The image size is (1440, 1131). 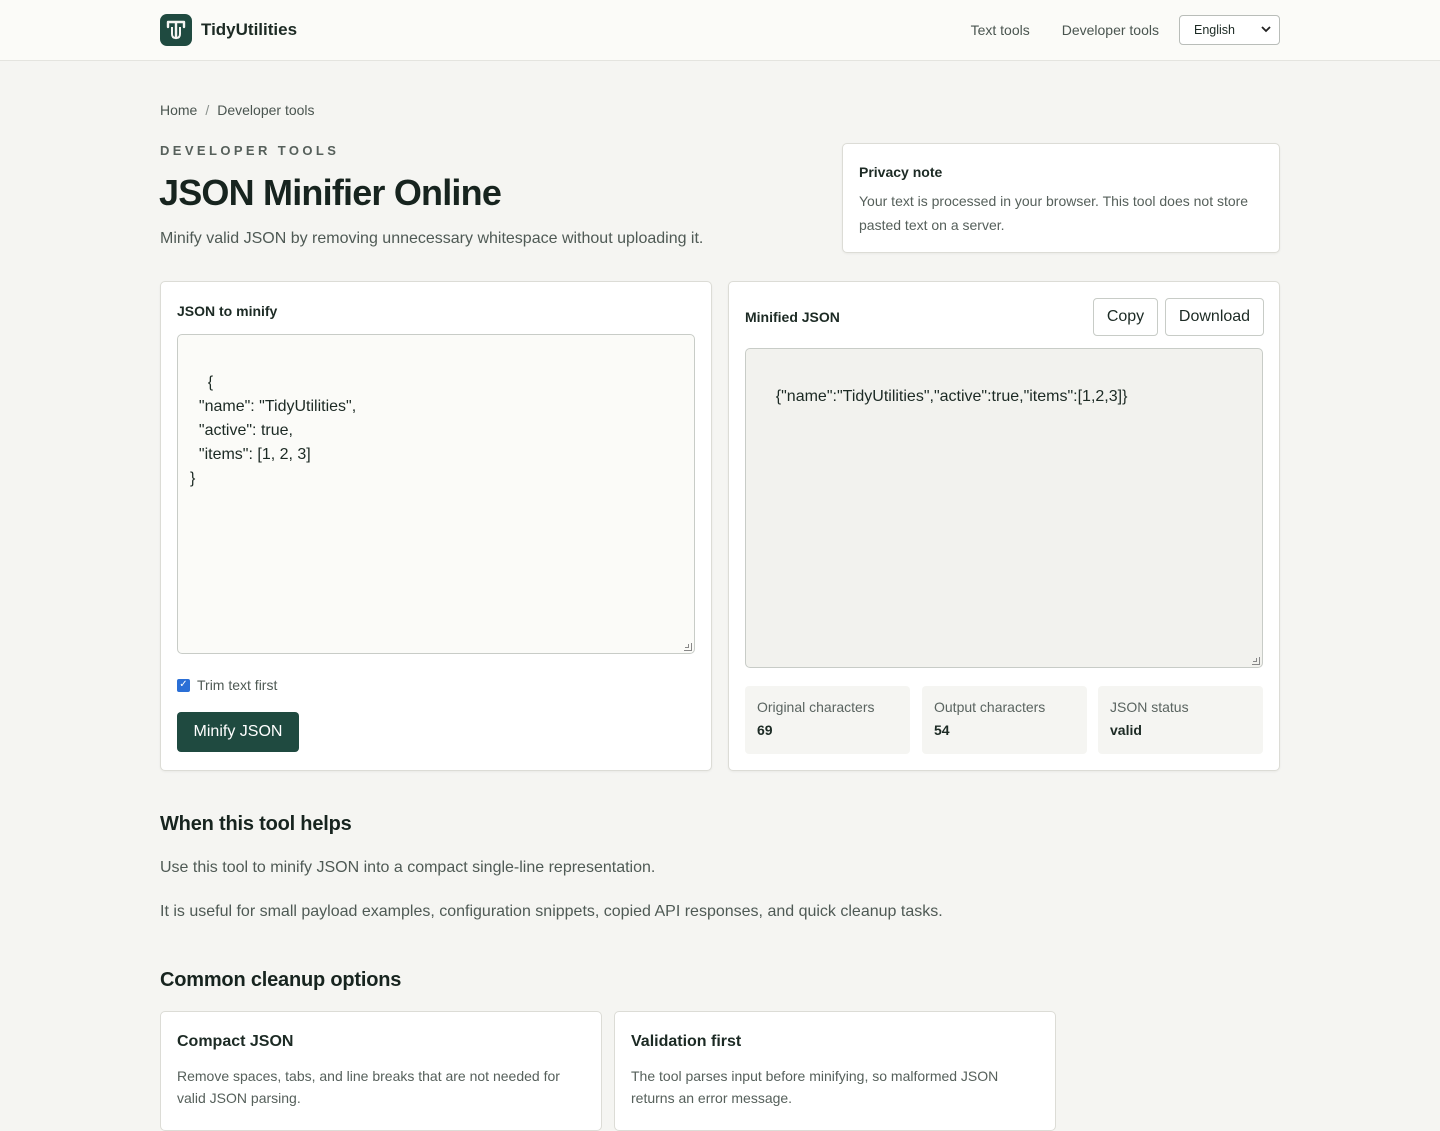 What do you see at coordinates (265, 110) in the screenshot?
I see `breadcrumb-developer-tools: Developer tools` at bounding box center [265, 110].